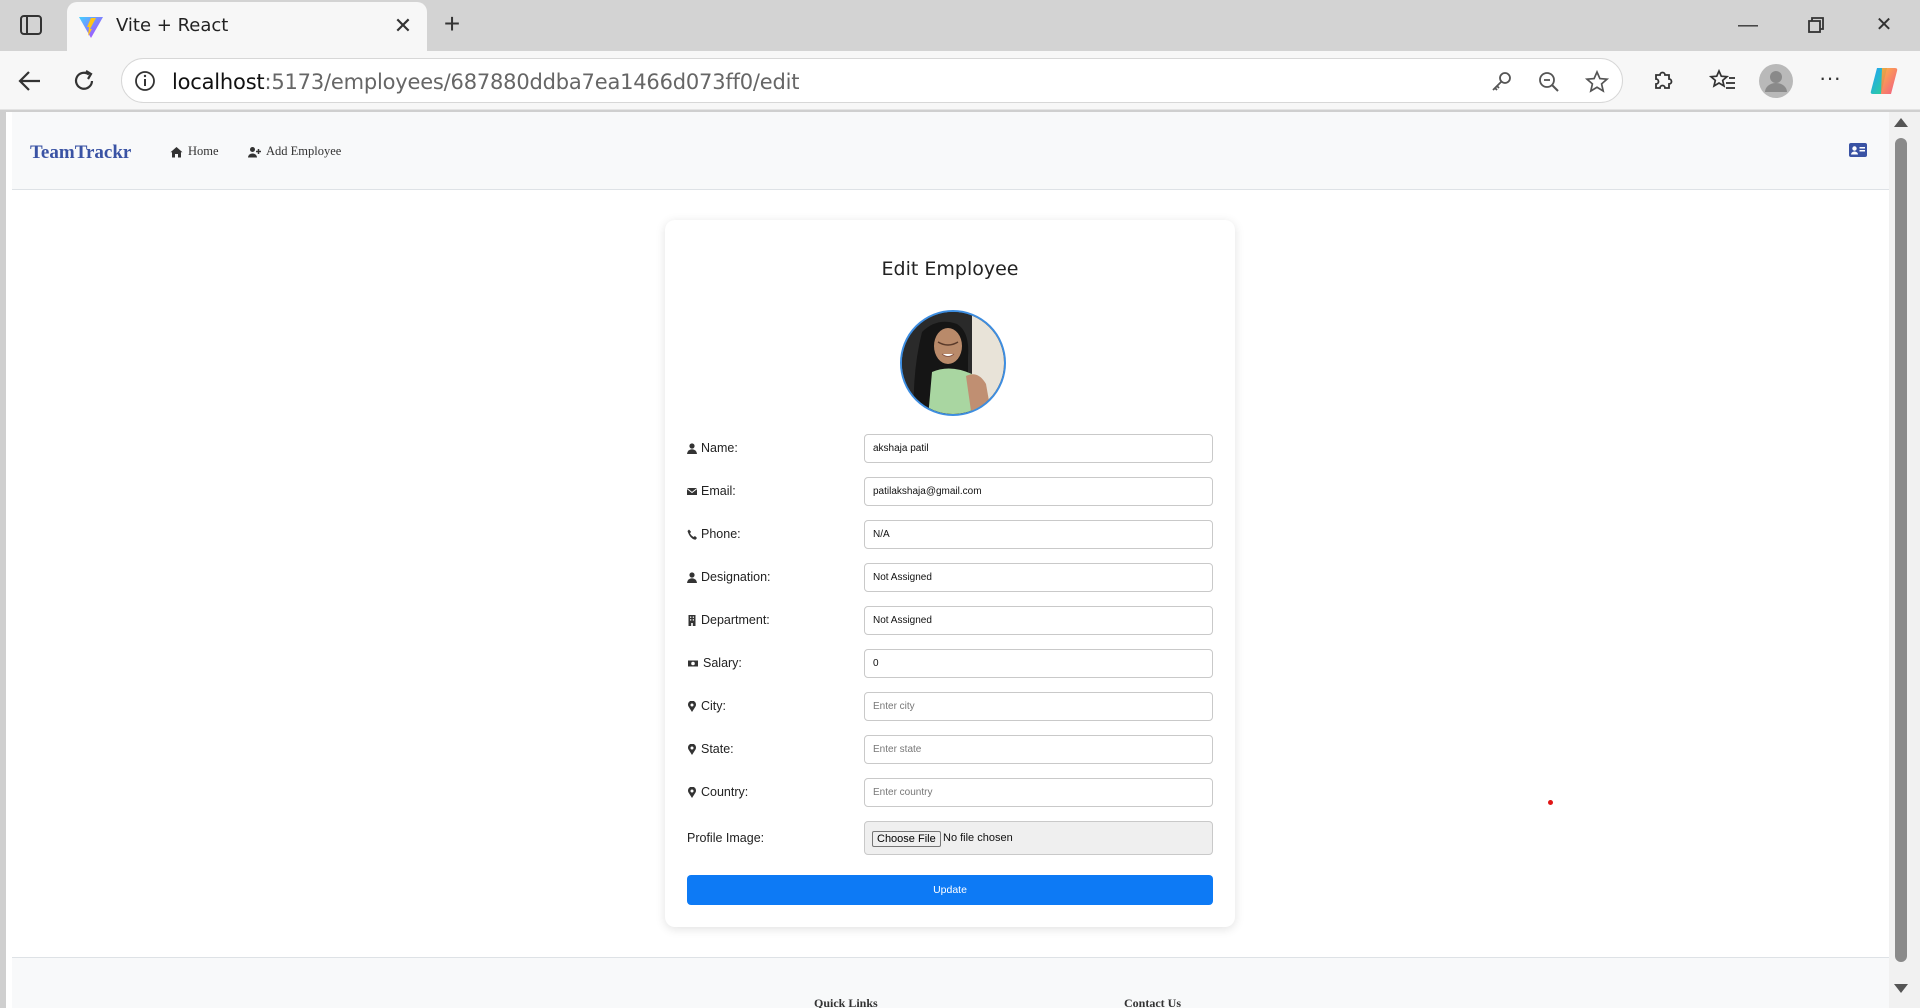  Describe the element at coordinates (950, 890) in the screenshot. I see `update-button: Update` at that location.